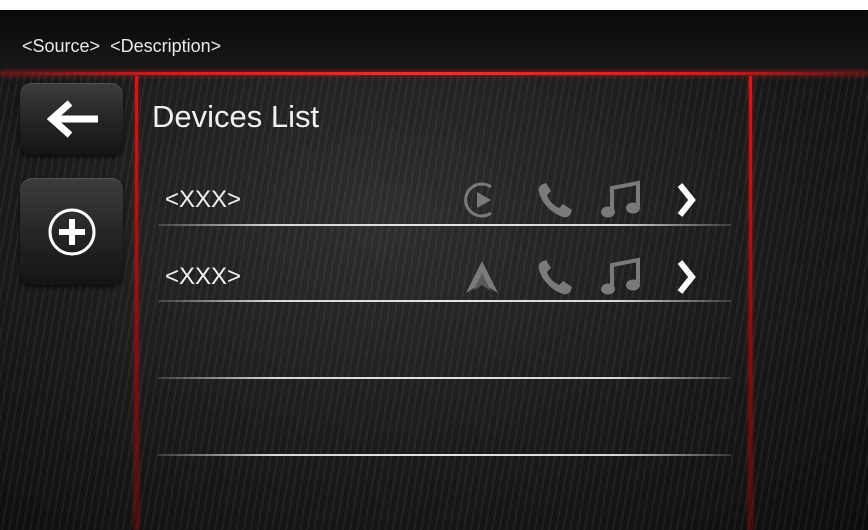 The width and height of the screenshot is (868, 530). What do you see at coordinates (236, 116) in the screenshot?
I see `page-title: Devices List` at bounding box center [236, 116].